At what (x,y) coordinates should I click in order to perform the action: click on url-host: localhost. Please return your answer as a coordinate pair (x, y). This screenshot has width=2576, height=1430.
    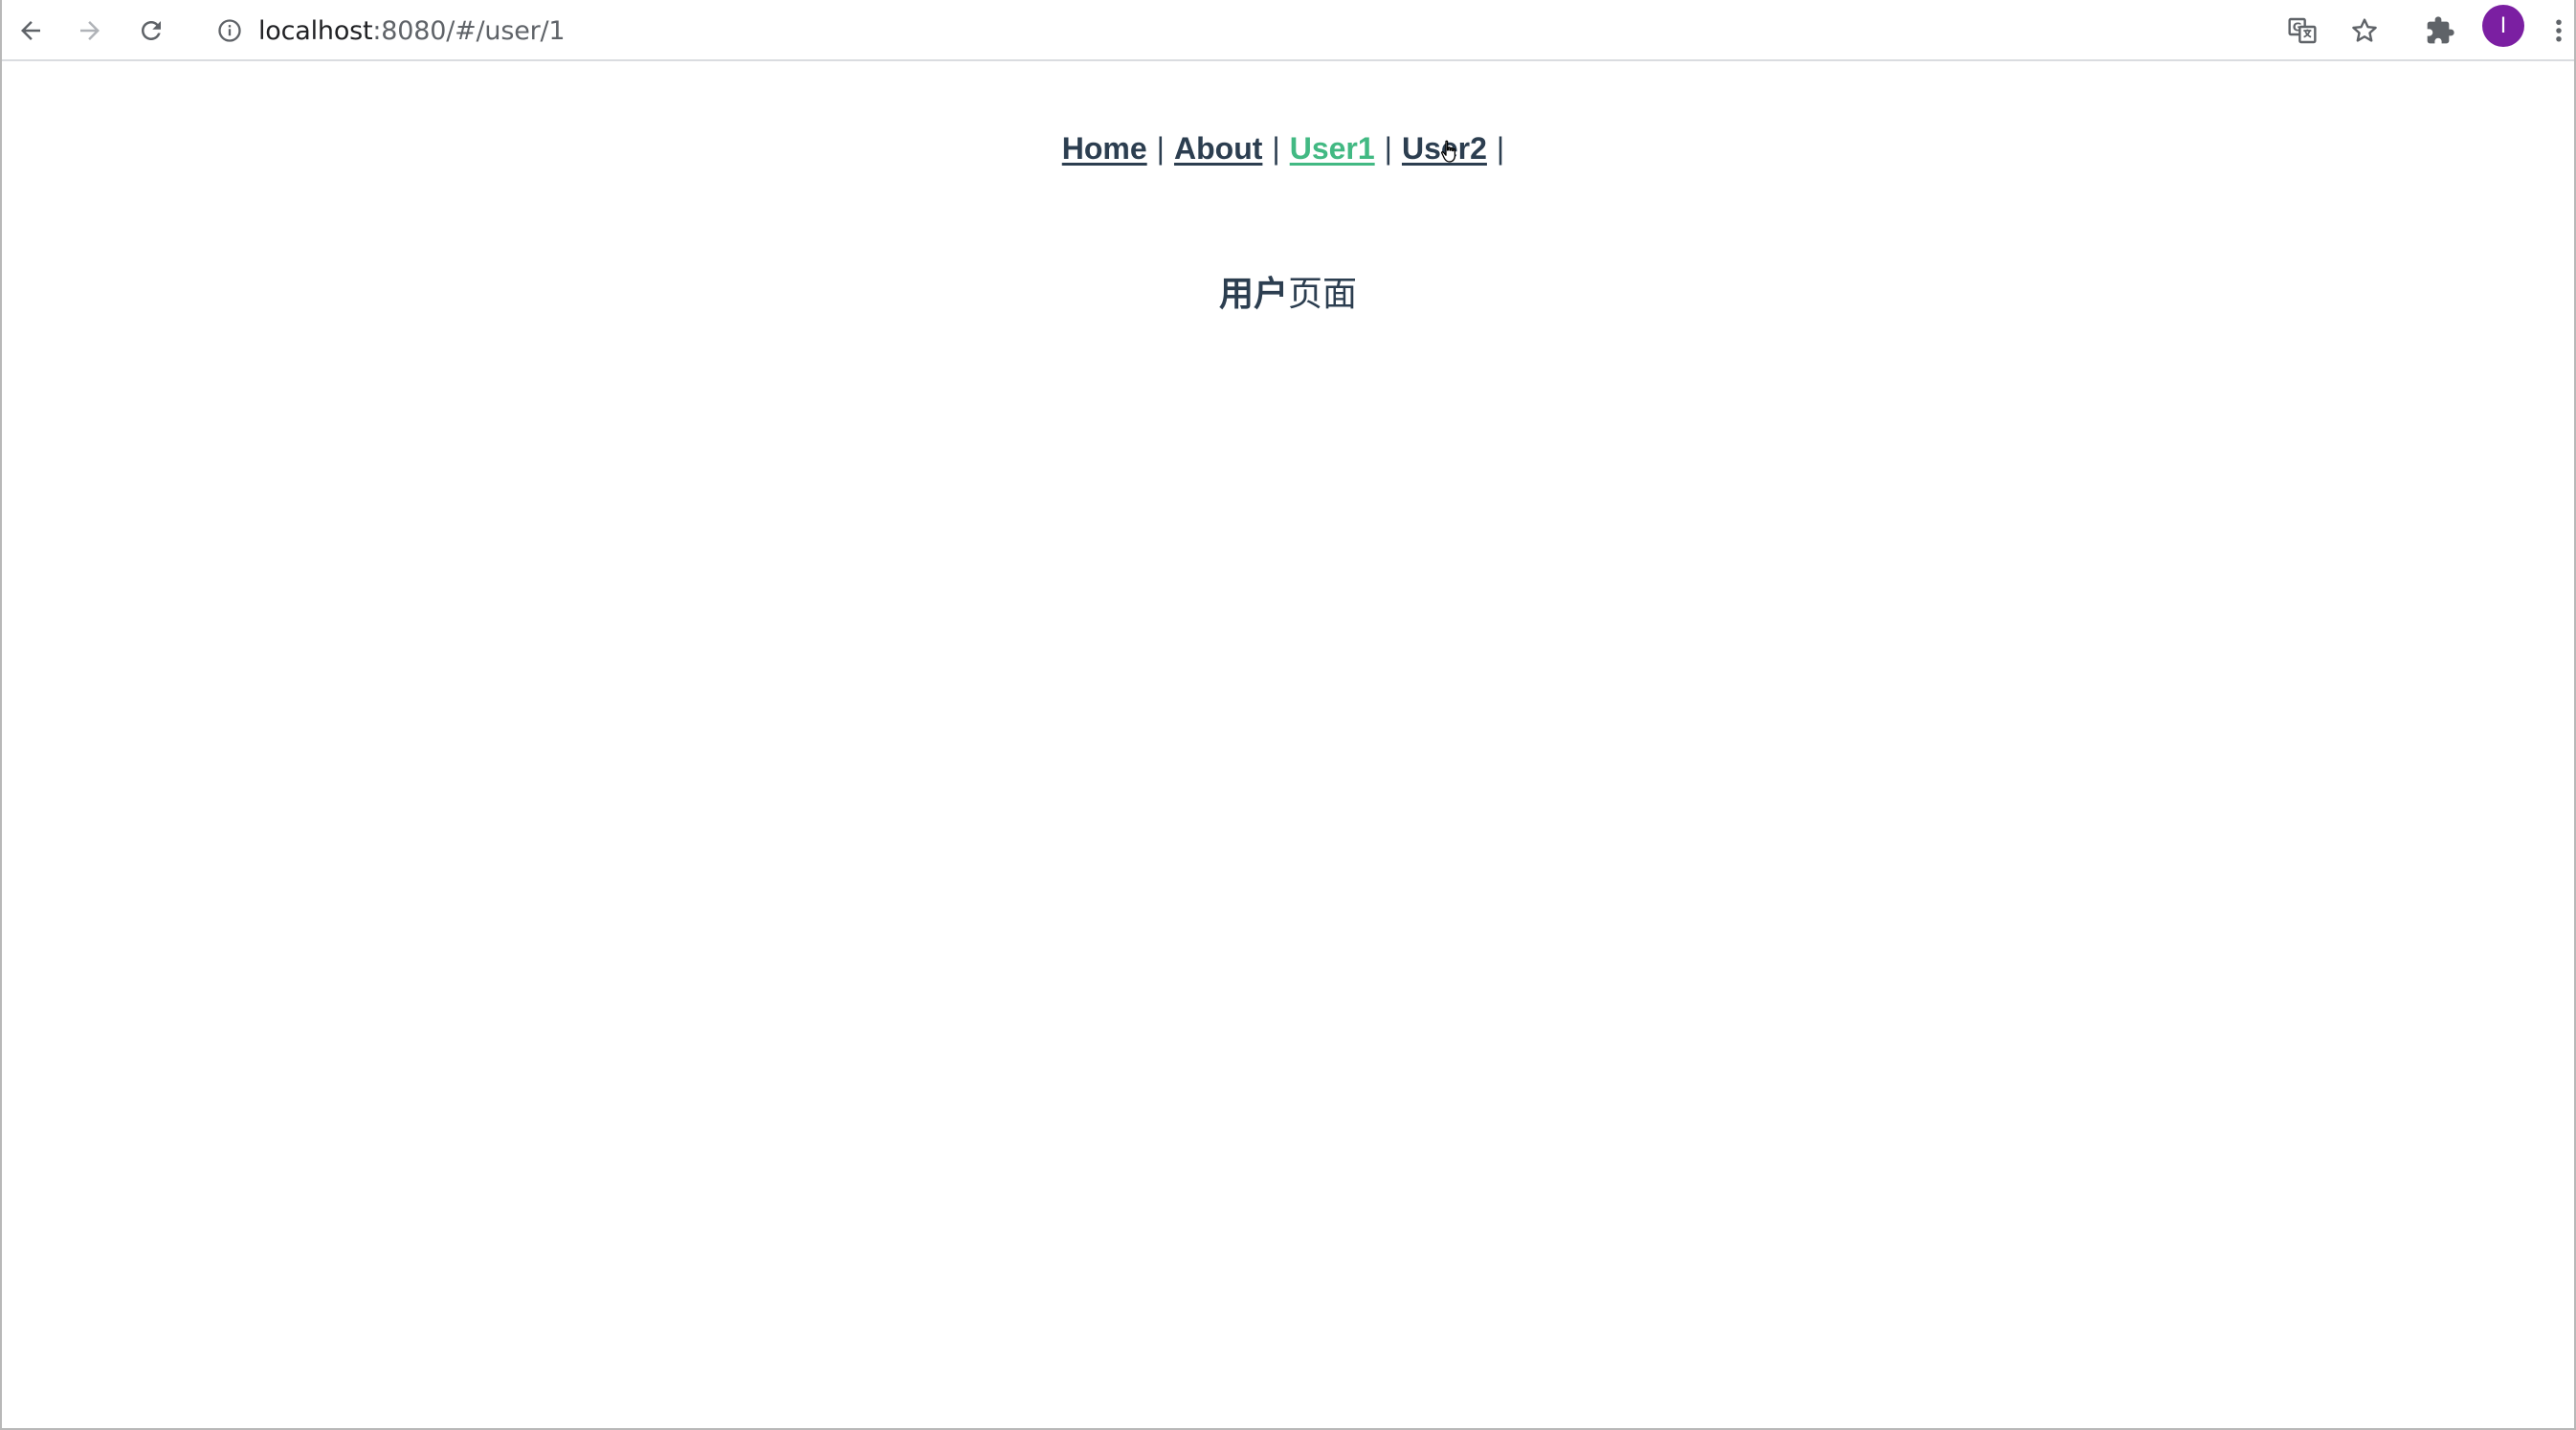
    Looking at the image, I should click on (315, 31).